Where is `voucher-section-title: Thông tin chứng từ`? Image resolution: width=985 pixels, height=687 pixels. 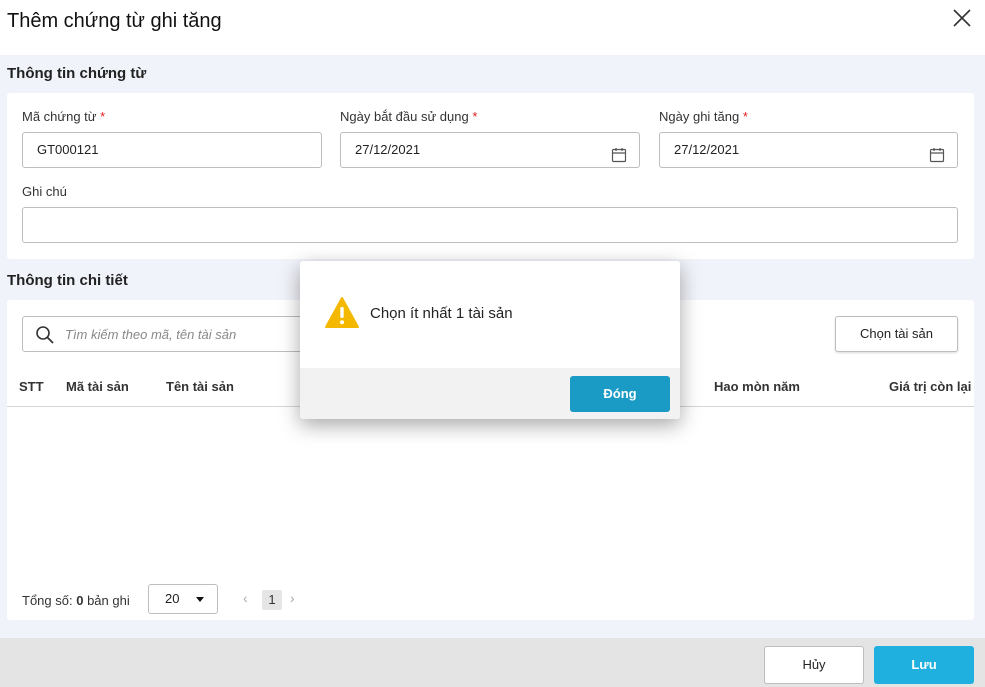 voucher-section-title: Thông tin chứng từ is located at coordinates (77, 73).